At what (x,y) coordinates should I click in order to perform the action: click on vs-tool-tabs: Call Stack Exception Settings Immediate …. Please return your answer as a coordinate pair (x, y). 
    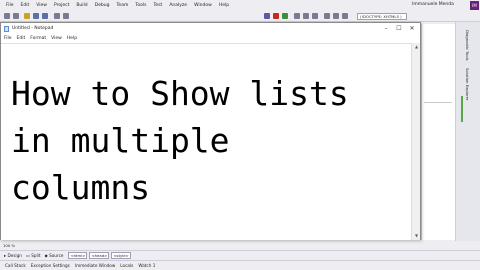
    Looking at the image, I should click on (240, 265).